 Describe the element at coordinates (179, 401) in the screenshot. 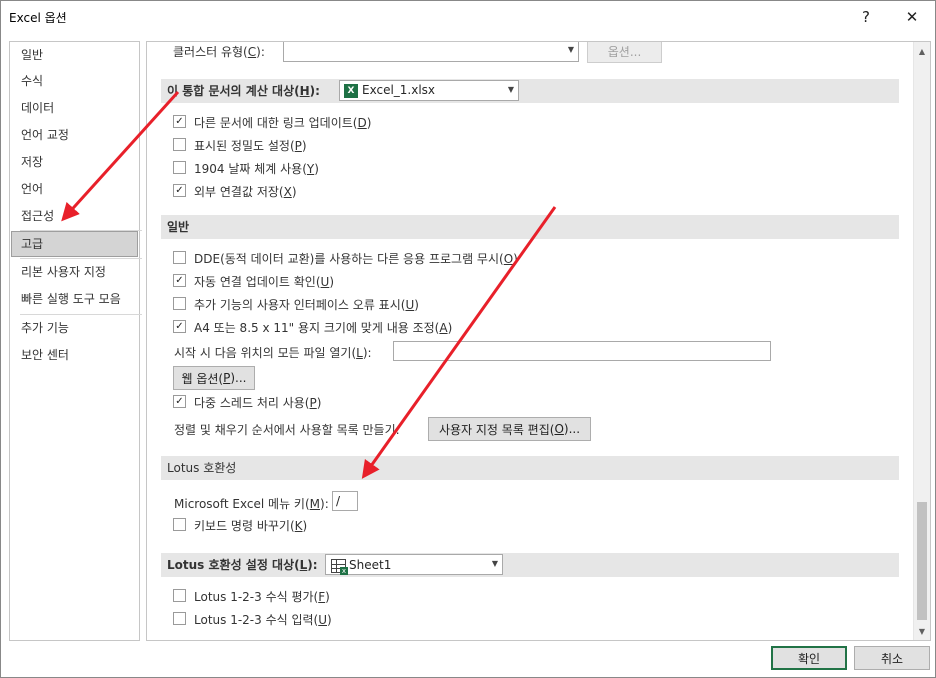

I see `multithread-checkbox: ✓` at that location.